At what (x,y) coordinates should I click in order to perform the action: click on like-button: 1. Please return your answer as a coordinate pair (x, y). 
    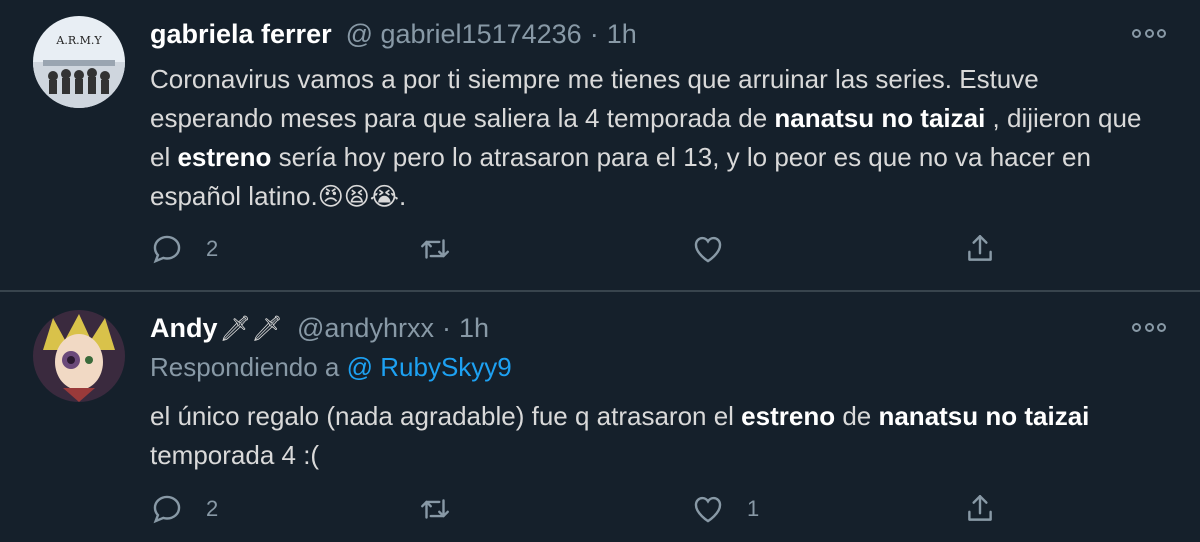
    Looking at the image, I should click on (725, 509).